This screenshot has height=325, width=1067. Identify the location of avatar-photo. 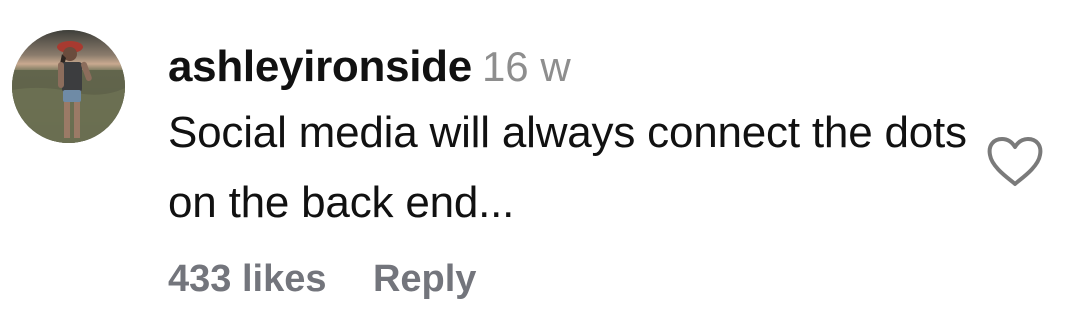
(68, 86).